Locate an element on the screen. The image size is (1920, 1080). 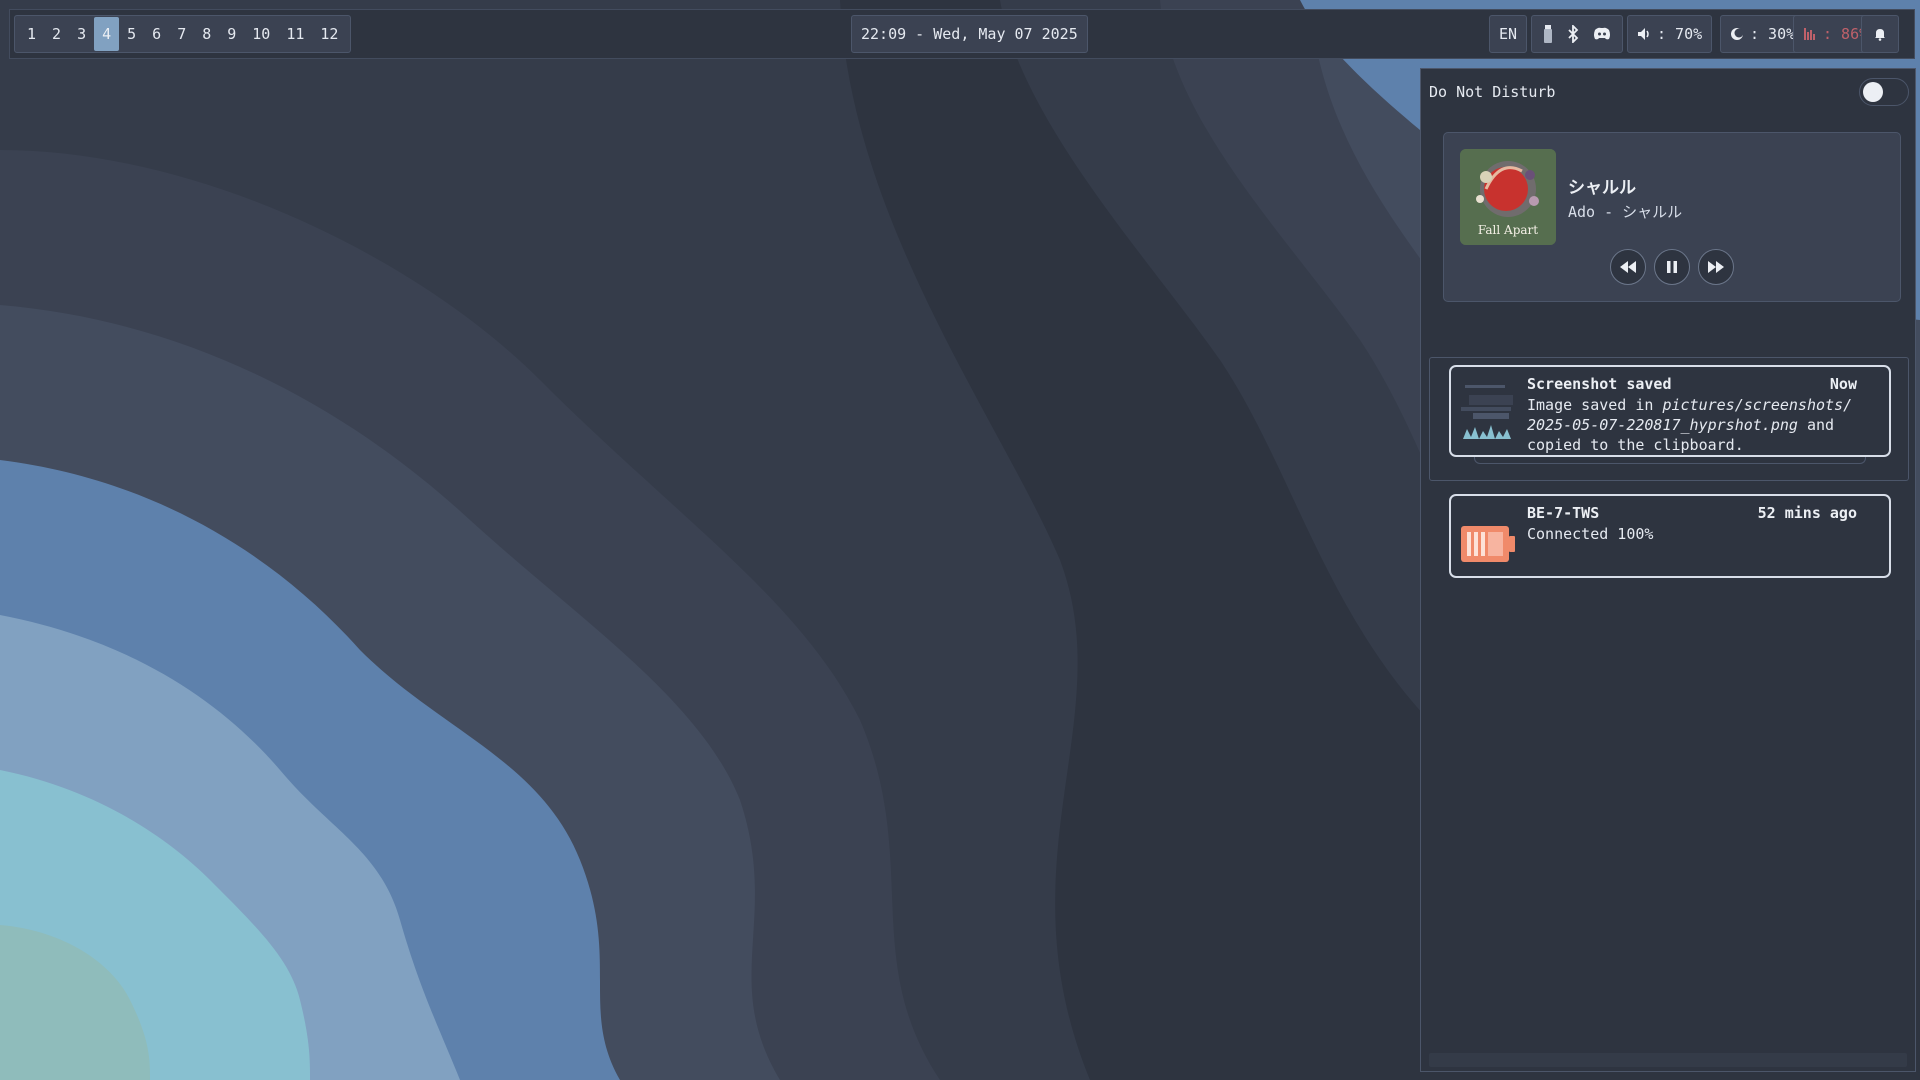
do-not-disturb-label: Do Not Disturb is located at coordinates (1492, 92).